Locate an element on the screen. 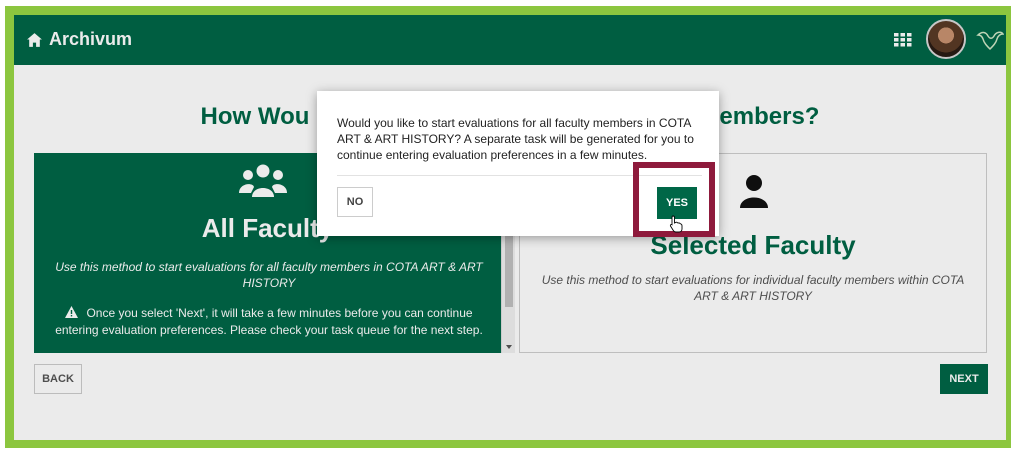  no-button: NO is located at coordinates (355, 202).